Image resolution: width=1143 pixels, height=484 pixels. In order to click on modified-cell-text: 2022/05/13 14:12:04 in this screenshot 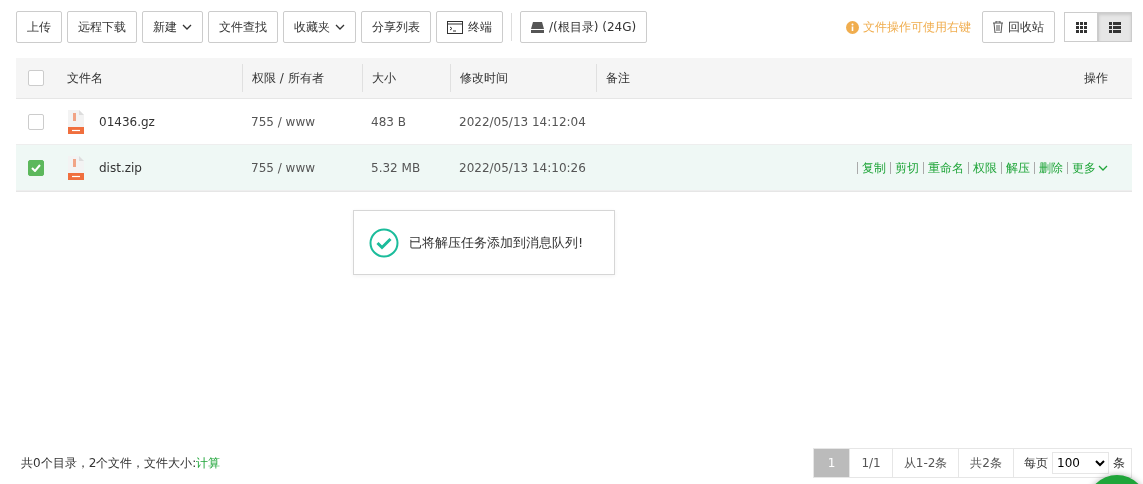, I will do `click(522, 121)`.